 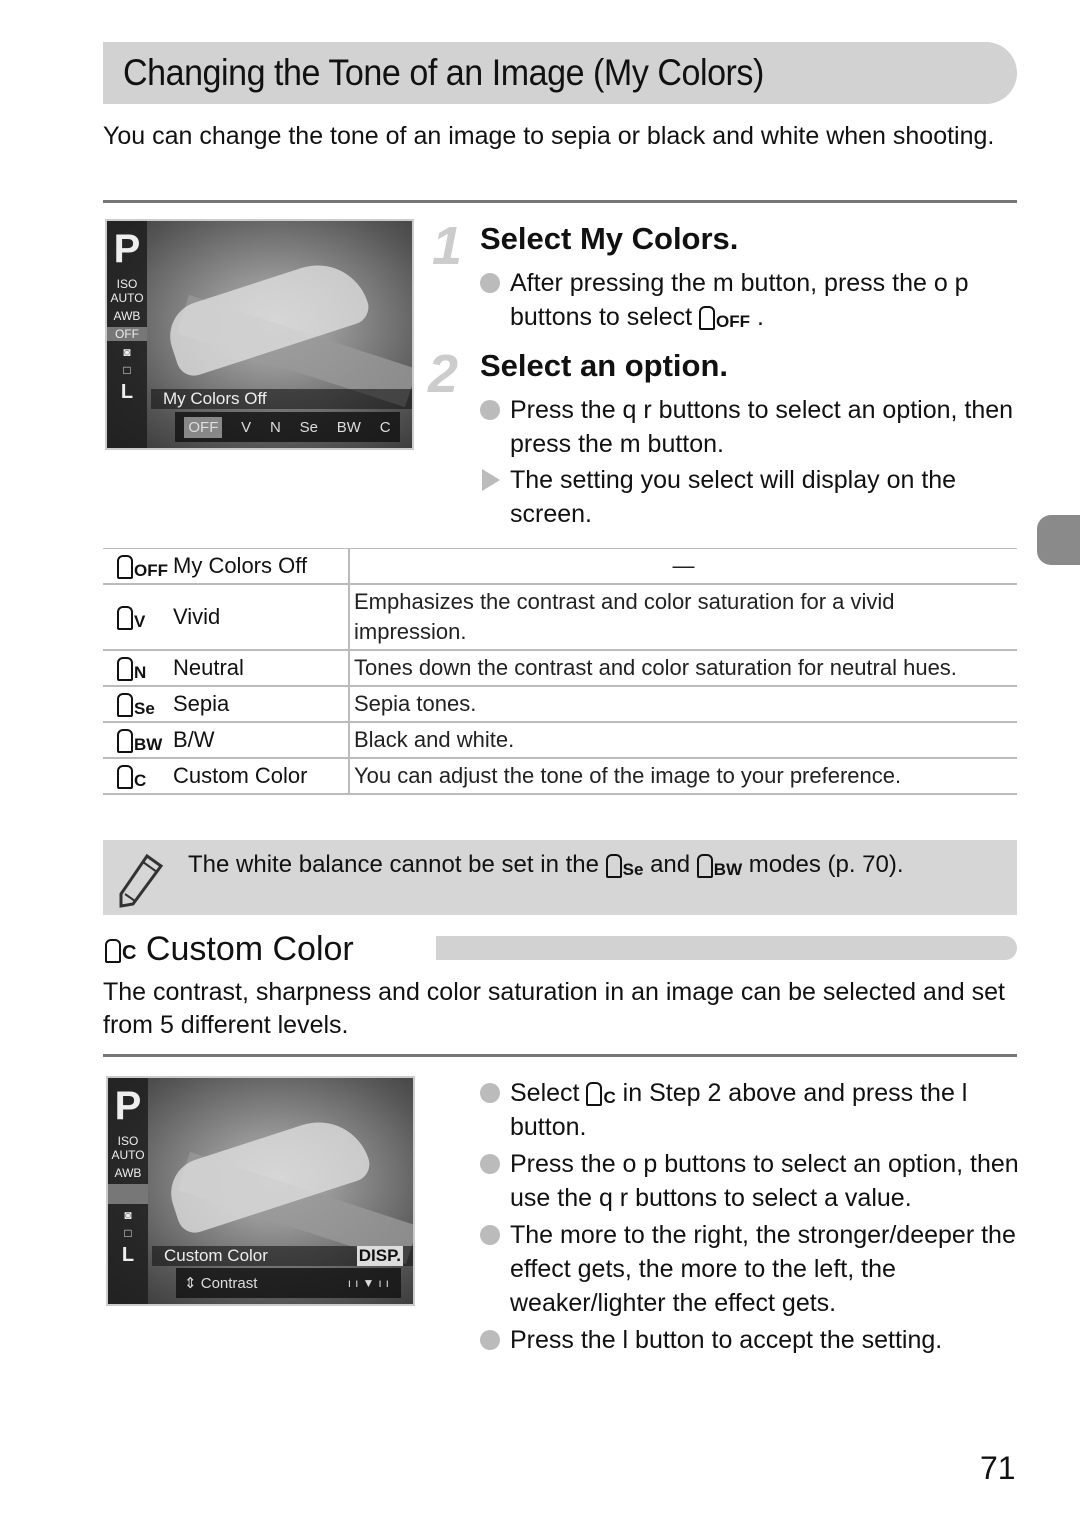 I want to click on mode-icon: N, so click(x=145, y=669).